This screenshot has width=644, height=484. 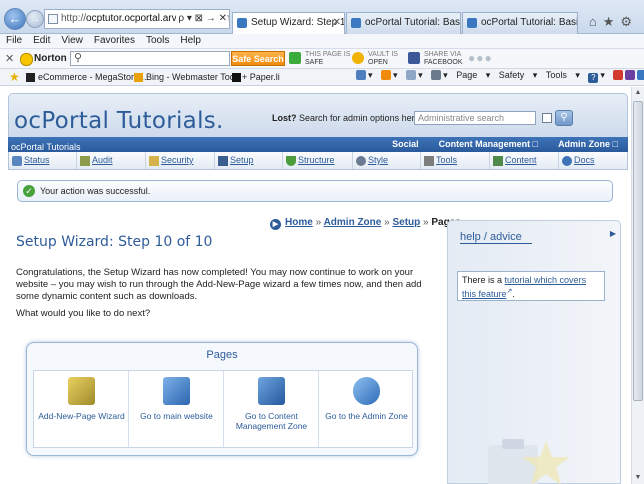 I want to click on scroll-down-icon: ▼, so click(x=638, y=478).